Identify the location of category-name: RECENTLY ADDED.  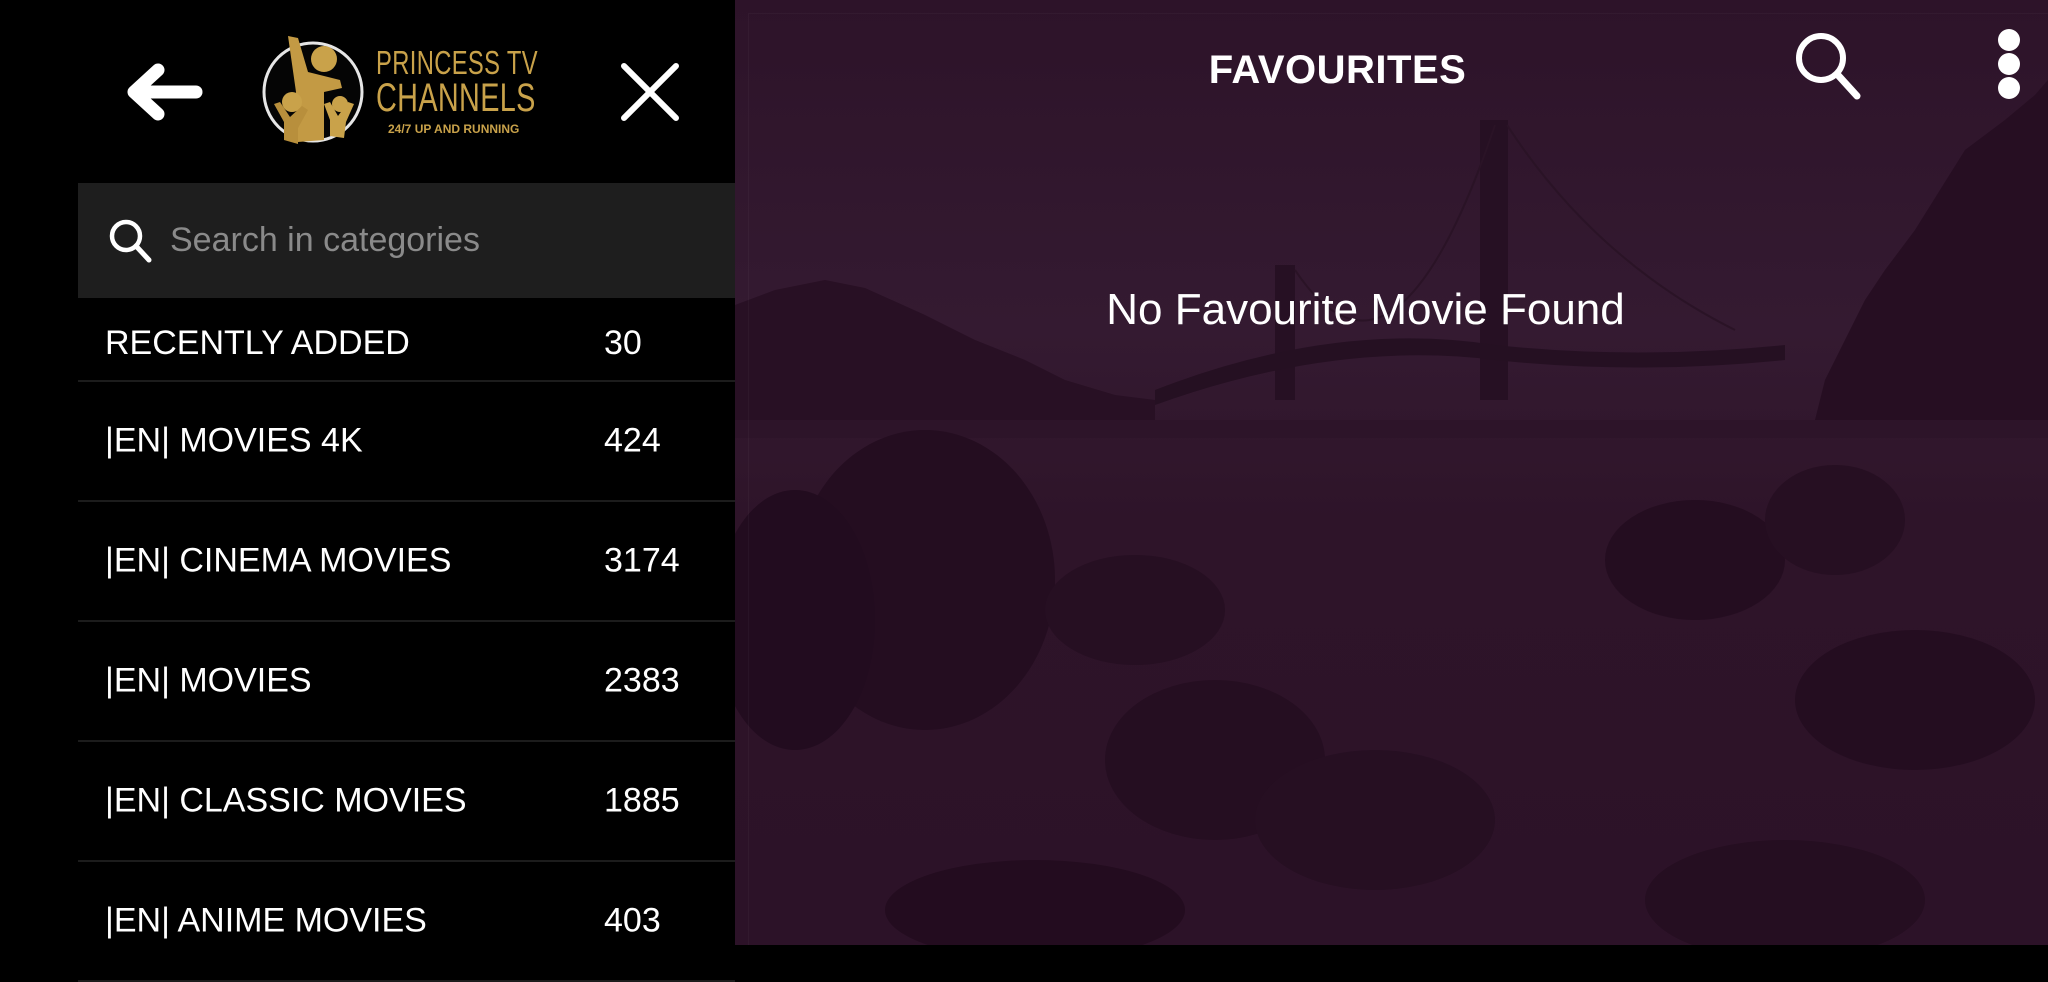
(257, 343).